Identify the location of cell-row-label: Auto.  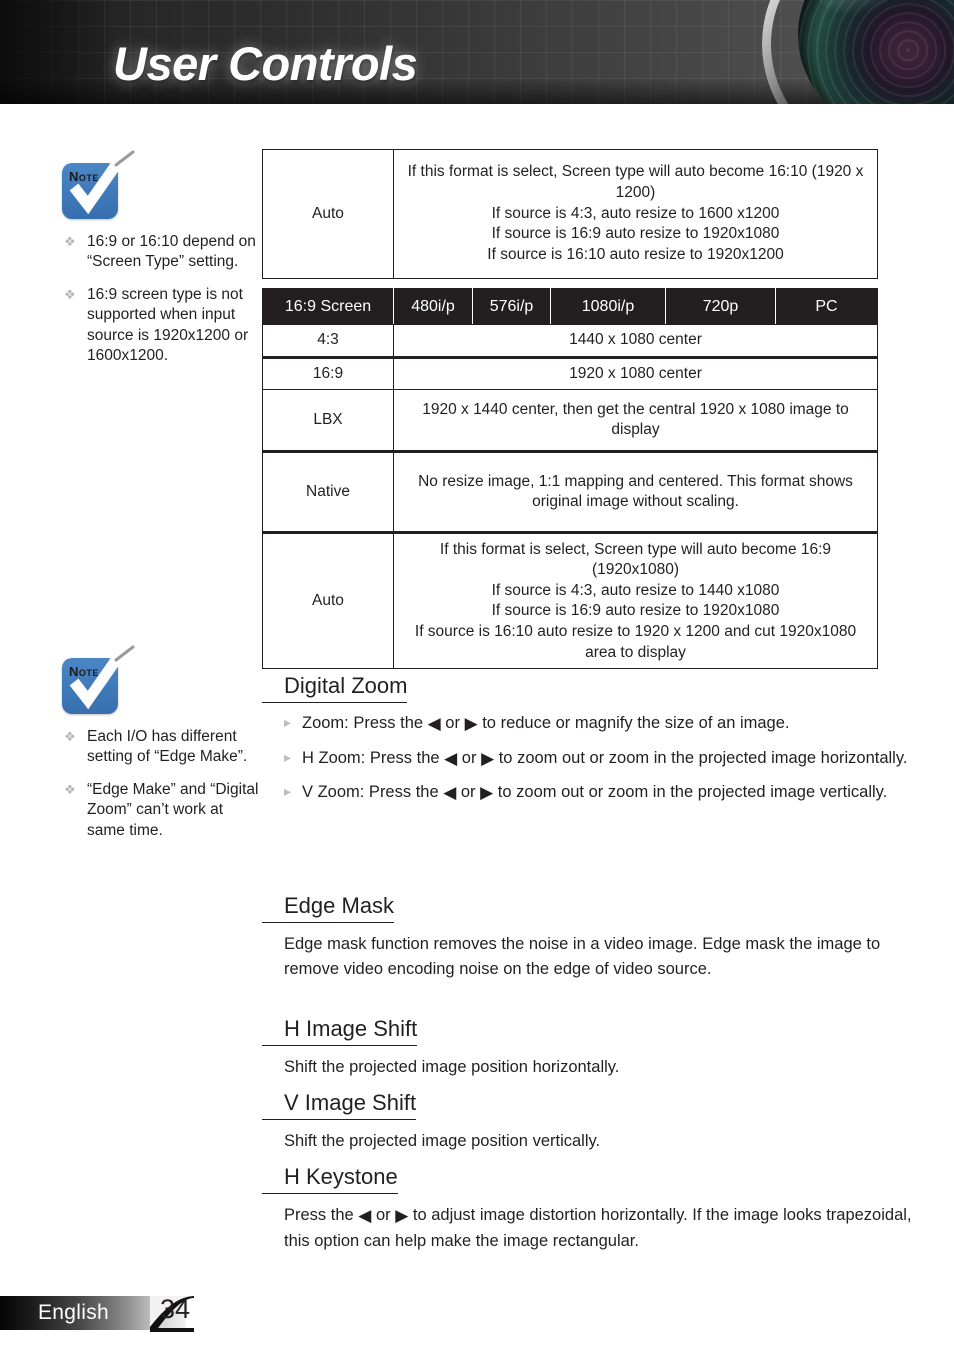
(328, 600).